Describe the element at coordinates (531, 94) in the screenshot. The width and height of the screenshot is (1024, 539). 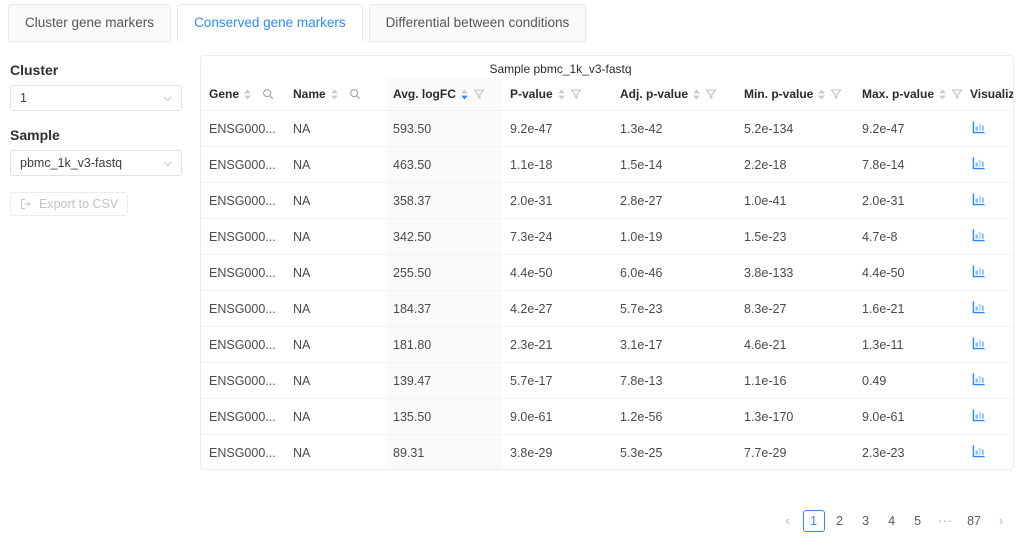
I see `column-label: P-value` at that location.